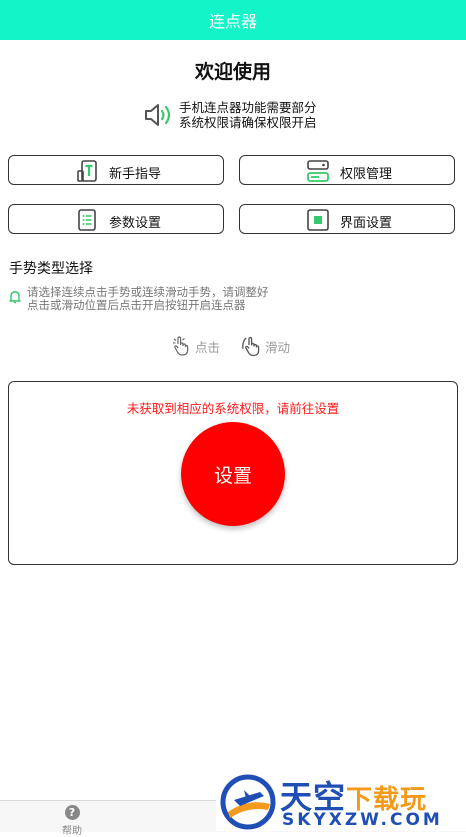 Image resolution: width=466 pixels, height=837 pixels. I want to click on help-label: 帮助, so click(72, 831).